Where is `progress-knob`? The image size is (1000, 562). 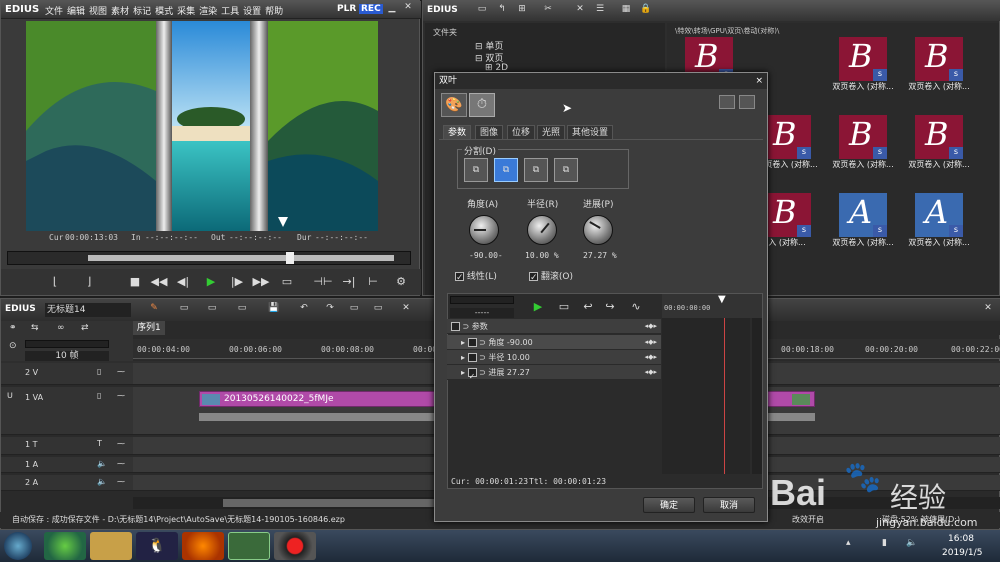 progress-knob is located at coordinates (598, 230).